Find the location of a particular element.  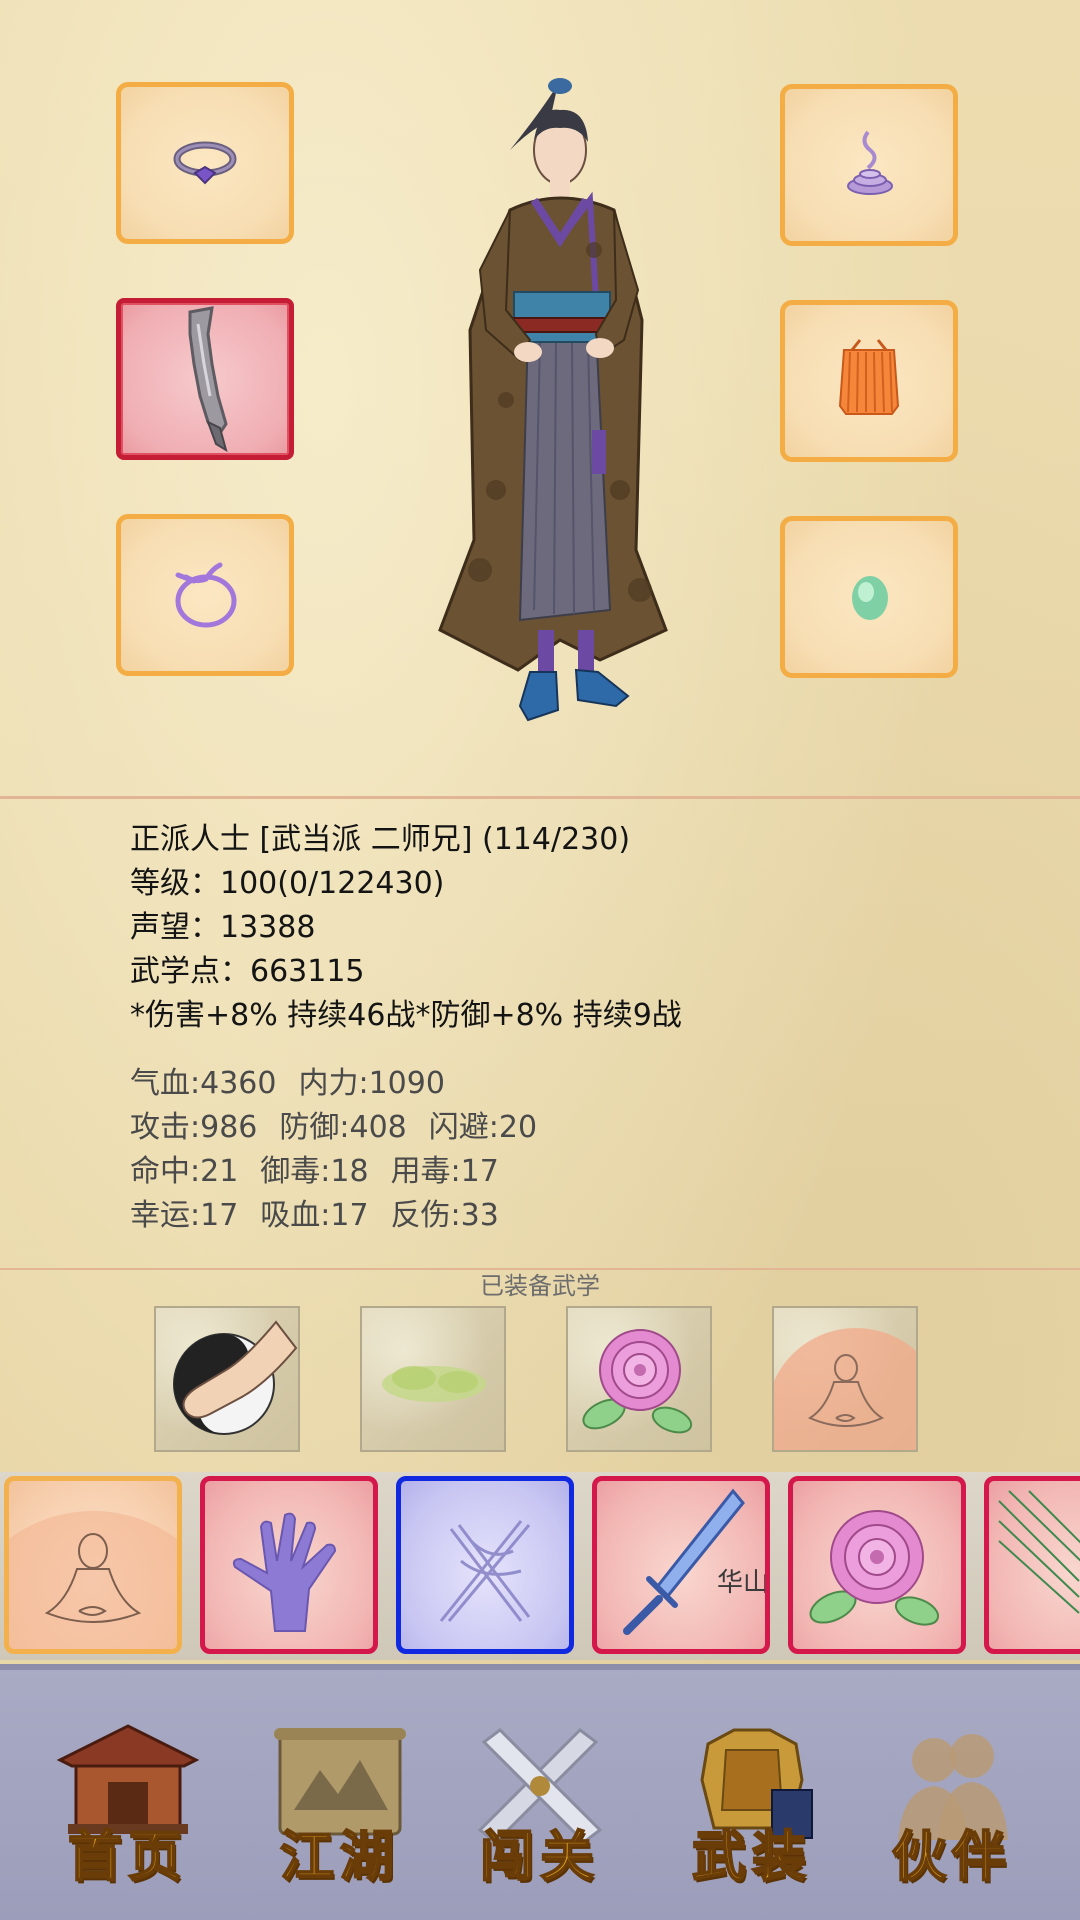

prestige-line: 声望：13388 is located at coordinates (223, 927).